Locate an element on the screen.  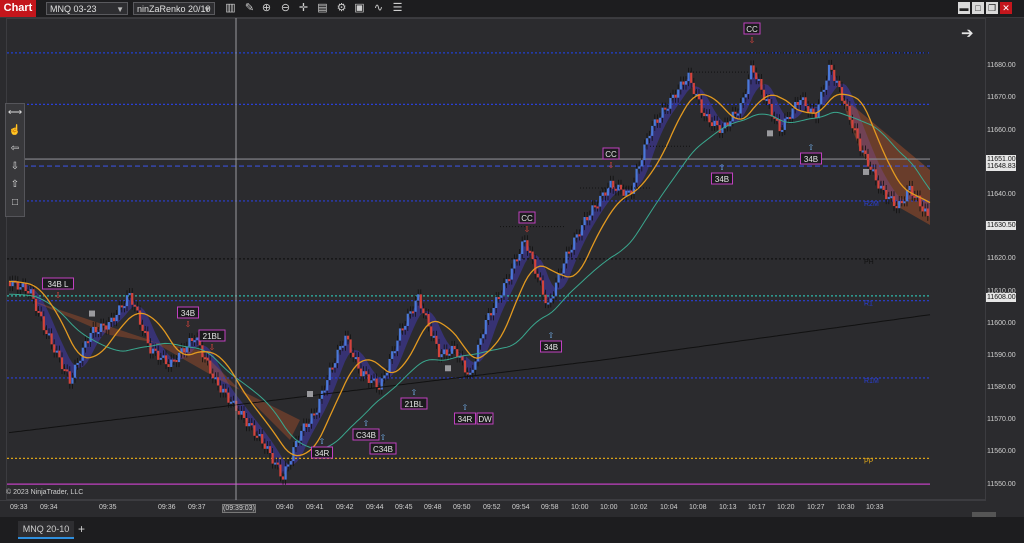
signal-label: 34B ⇧ is located at coordinates (551, 342).